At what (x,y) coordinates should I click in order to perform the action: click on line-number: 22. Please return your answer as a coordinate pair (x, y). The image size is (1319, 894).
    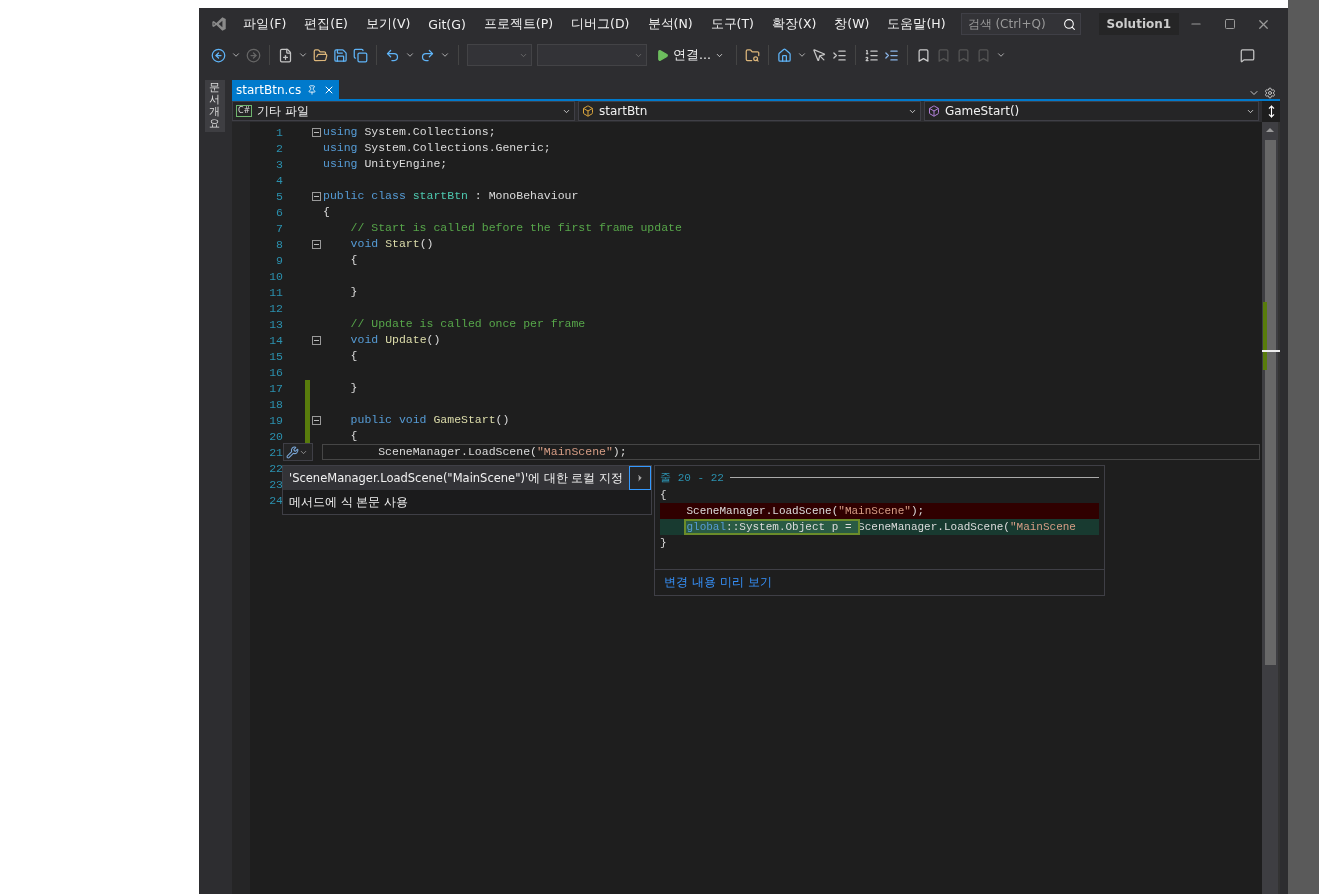
    Looking at the image, I should click on (275, 468).